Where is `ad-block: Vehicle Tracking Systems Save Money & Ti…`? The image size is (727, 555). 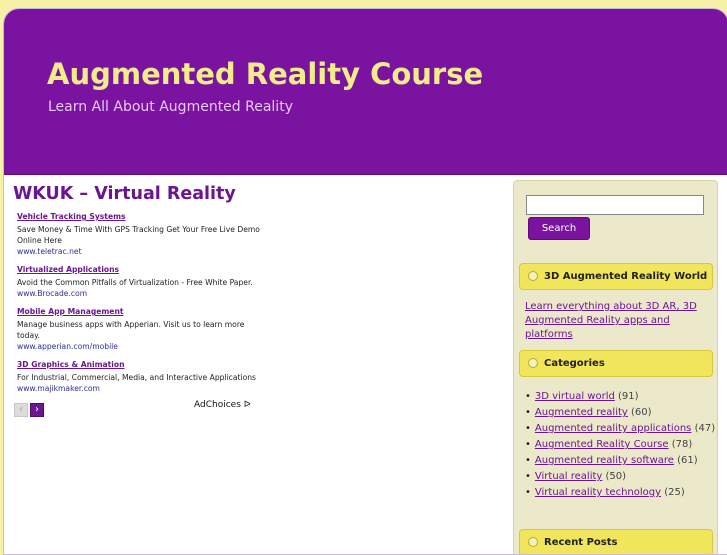 ad-block: Vehicle Tracking Systems Save Money & Ti… is located at coordinates (140, 306).